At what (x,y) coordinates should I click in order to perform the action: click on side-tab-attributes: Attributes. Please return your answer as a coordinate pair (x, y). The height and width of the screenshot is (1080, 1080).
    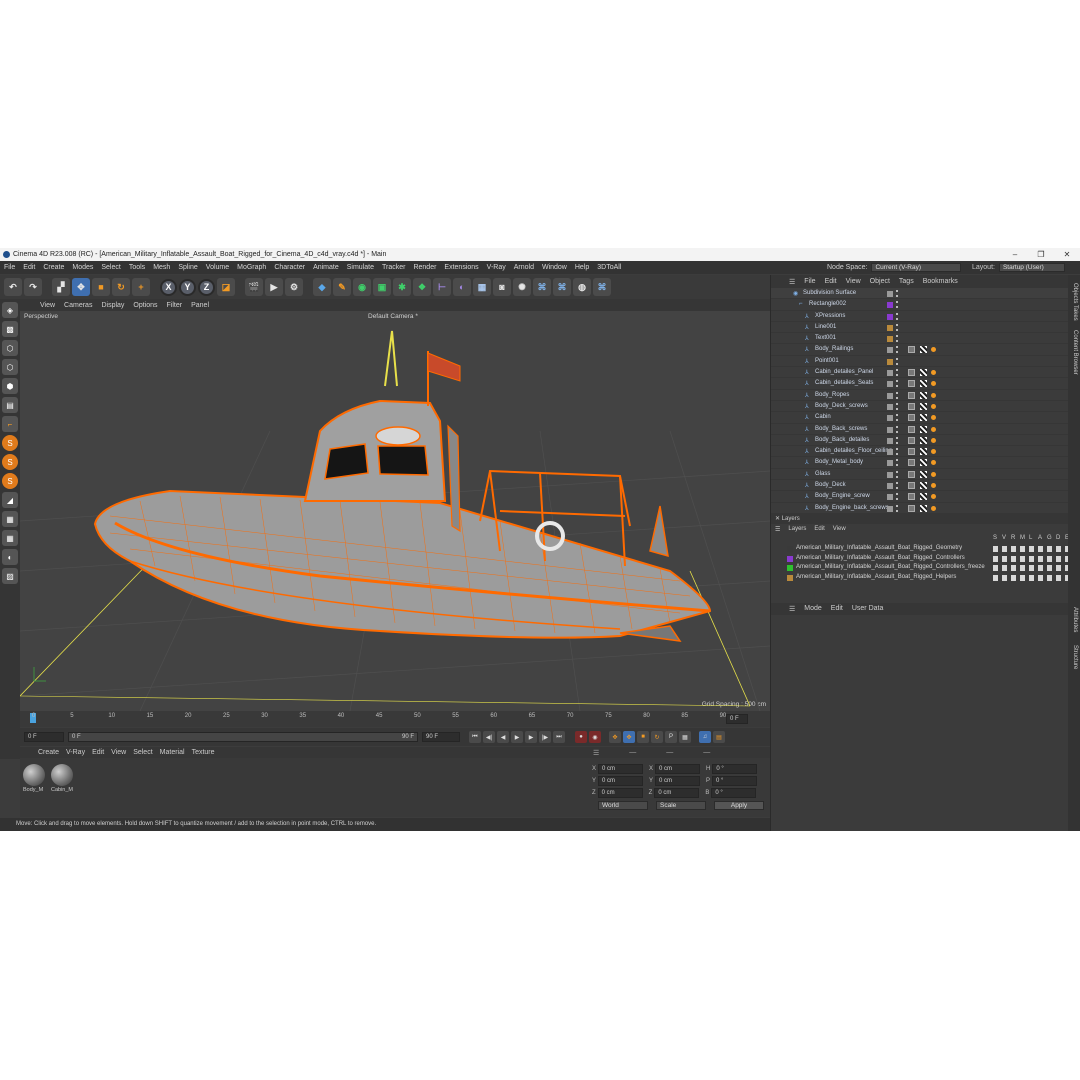
    Looking at the image, I should click on (1075, 619).